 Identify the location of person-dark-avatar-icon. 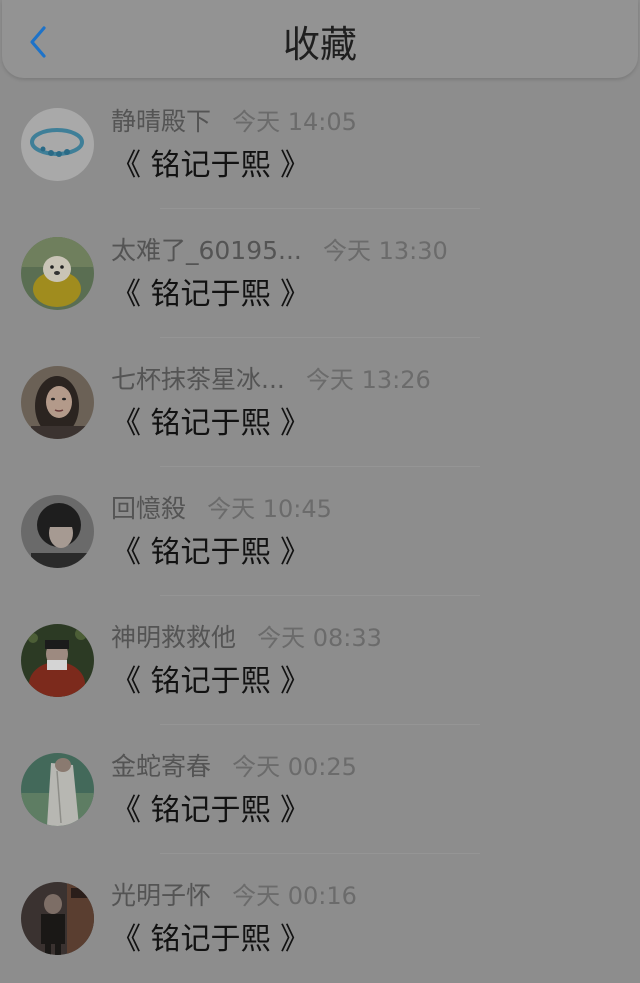
(57, 918).